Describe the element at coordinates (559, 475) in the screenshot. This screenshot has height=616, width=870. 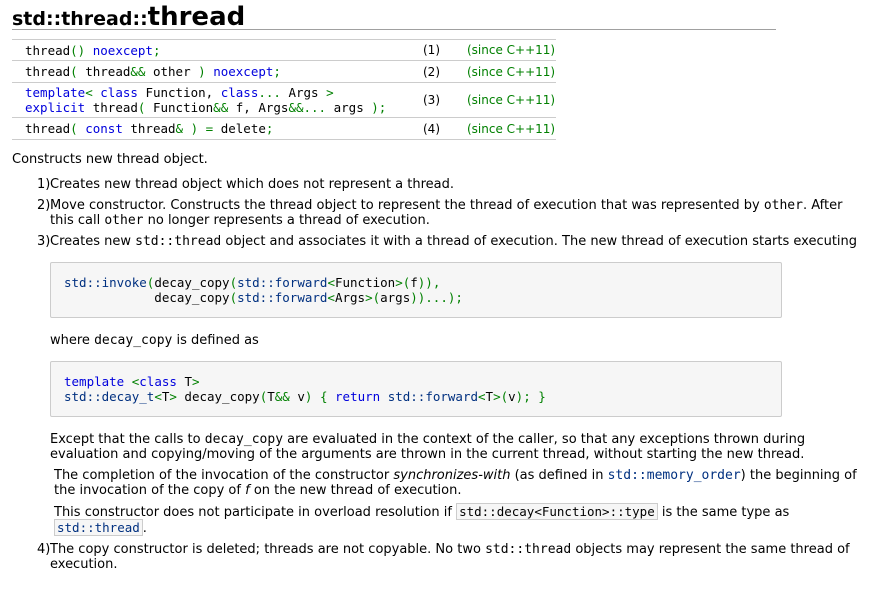
I see `para-text: (as defined in` at that location.